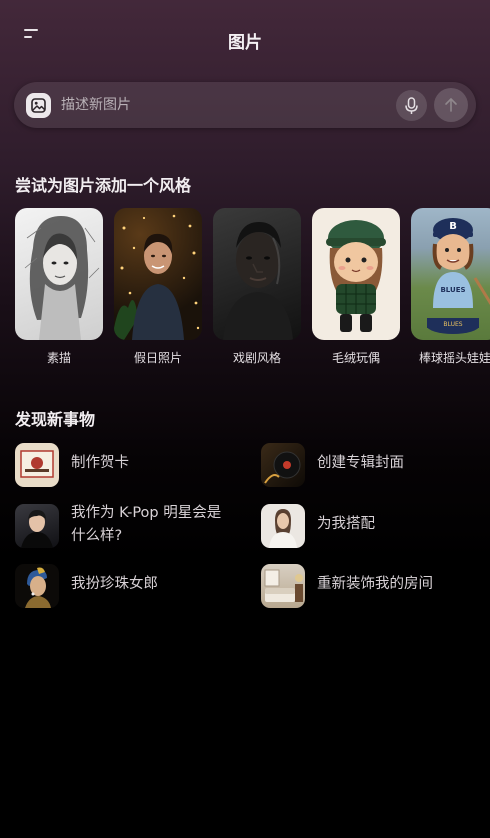 This screenshot has height=838, width=490. What do you see at coordinates (257, 274) in the screenshot?
I see `dramatic-style-thumbnail` at bounding box center [257, 274].